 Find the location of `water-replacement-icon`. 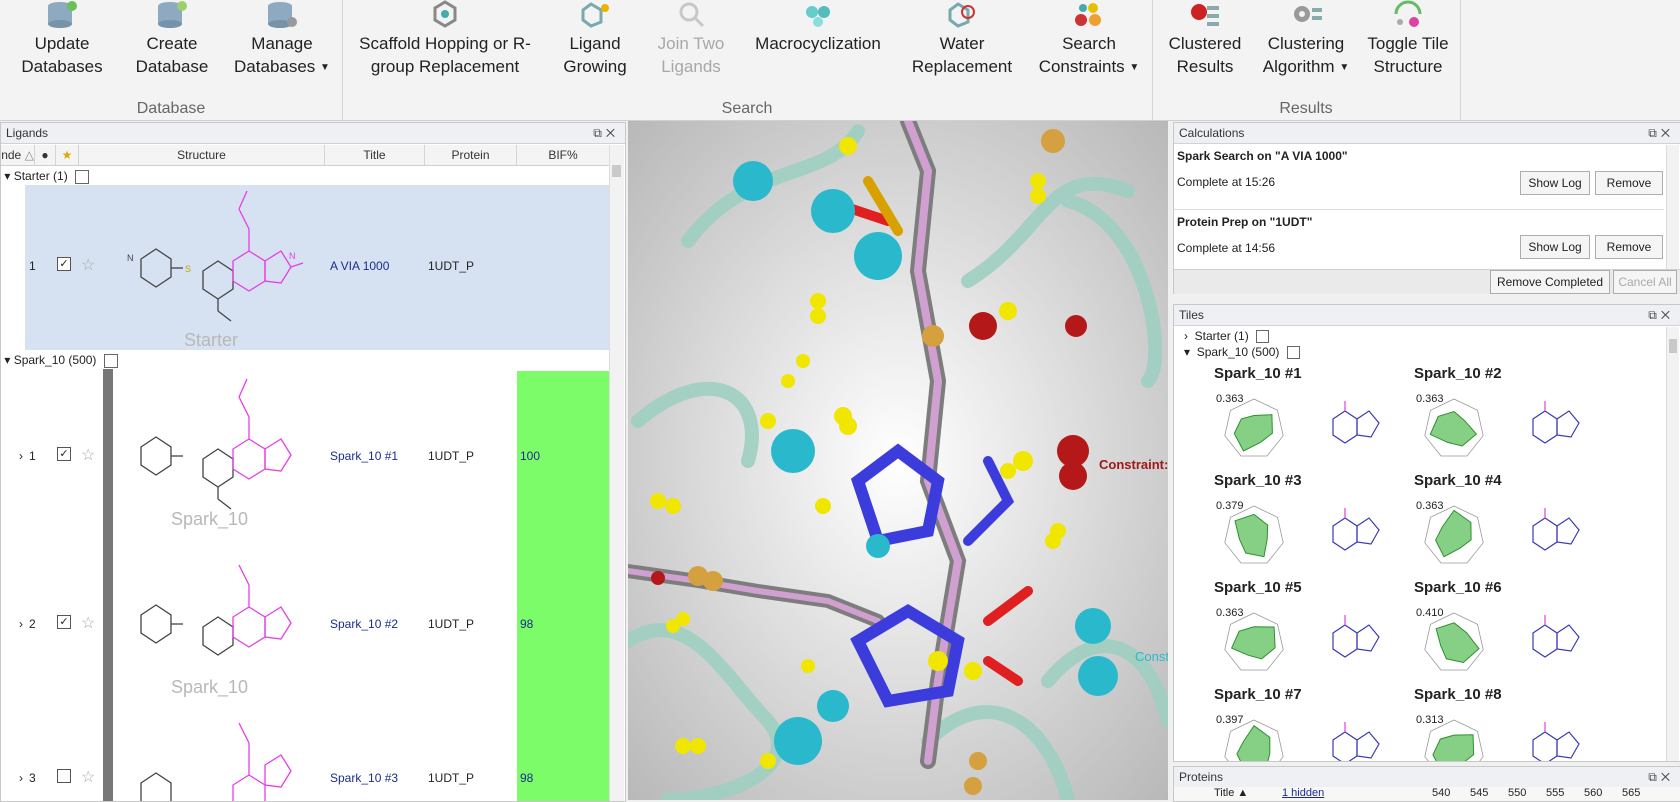

water-replacement-icon is located at coordinates (961, 15).